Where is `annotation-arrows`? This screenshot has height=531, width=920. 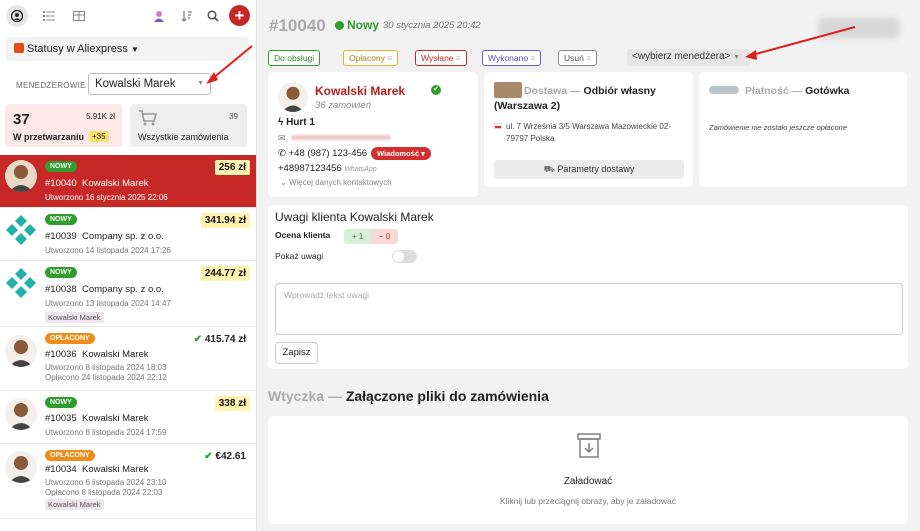 annotation-arrows is located at coordinates (531, 55).